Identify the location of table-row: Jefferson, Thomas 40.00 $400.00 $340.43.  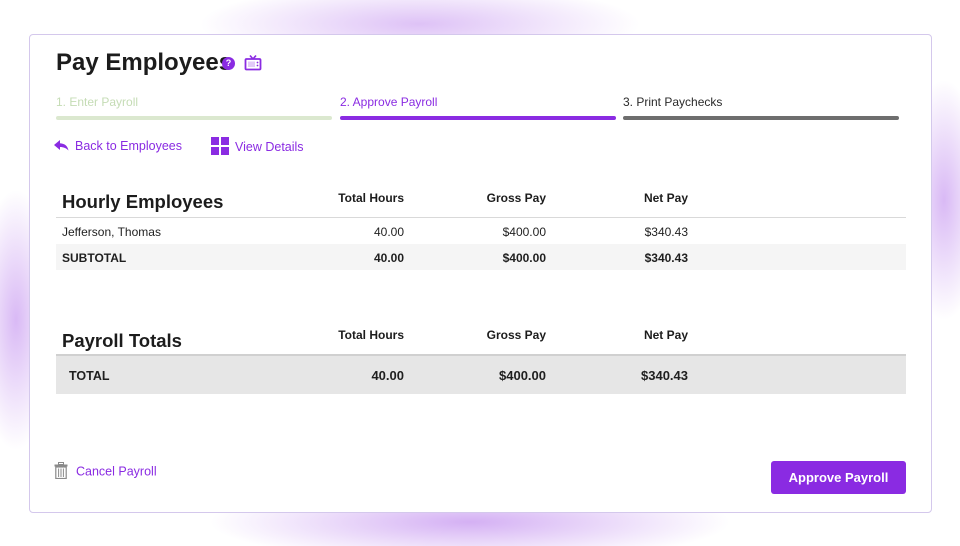
(481, 231).